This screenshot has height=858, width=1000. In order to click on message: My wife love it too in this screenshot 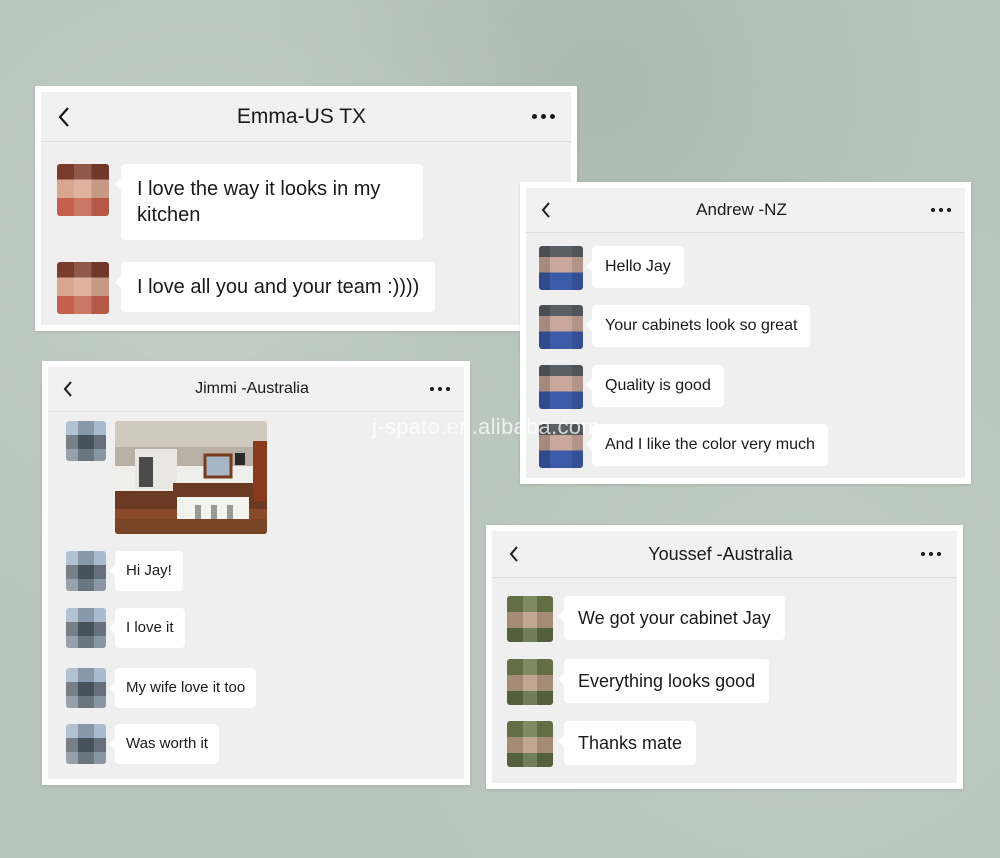, I will do `click(161, 688)`.